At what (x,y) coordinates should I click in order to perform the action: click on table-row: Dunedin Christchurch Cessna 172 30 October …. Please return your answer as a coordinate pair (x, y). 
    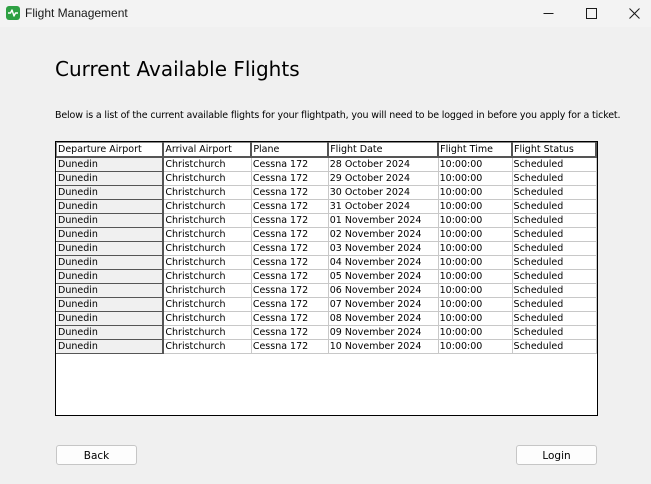
    Looking at the image, I should click on (326, 192).